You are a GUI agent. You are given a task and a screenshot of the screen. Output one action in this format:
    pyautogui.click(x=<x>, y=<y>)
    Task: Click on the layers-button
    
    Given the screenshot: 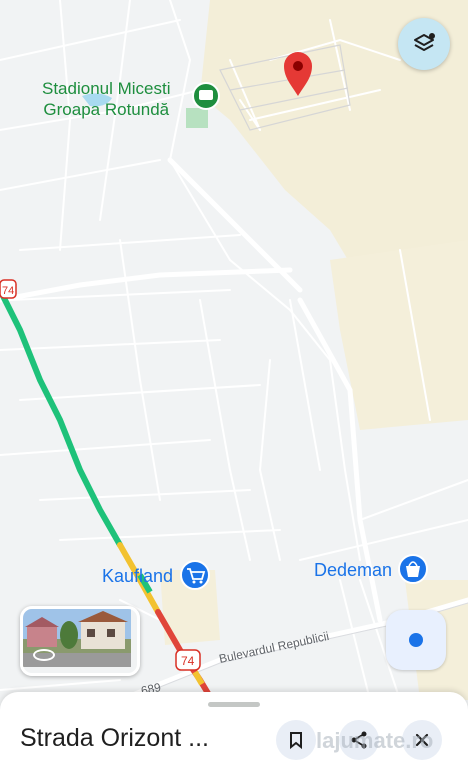 What is the action you would take?
    pyautogui.click(x=424, y=44)
    